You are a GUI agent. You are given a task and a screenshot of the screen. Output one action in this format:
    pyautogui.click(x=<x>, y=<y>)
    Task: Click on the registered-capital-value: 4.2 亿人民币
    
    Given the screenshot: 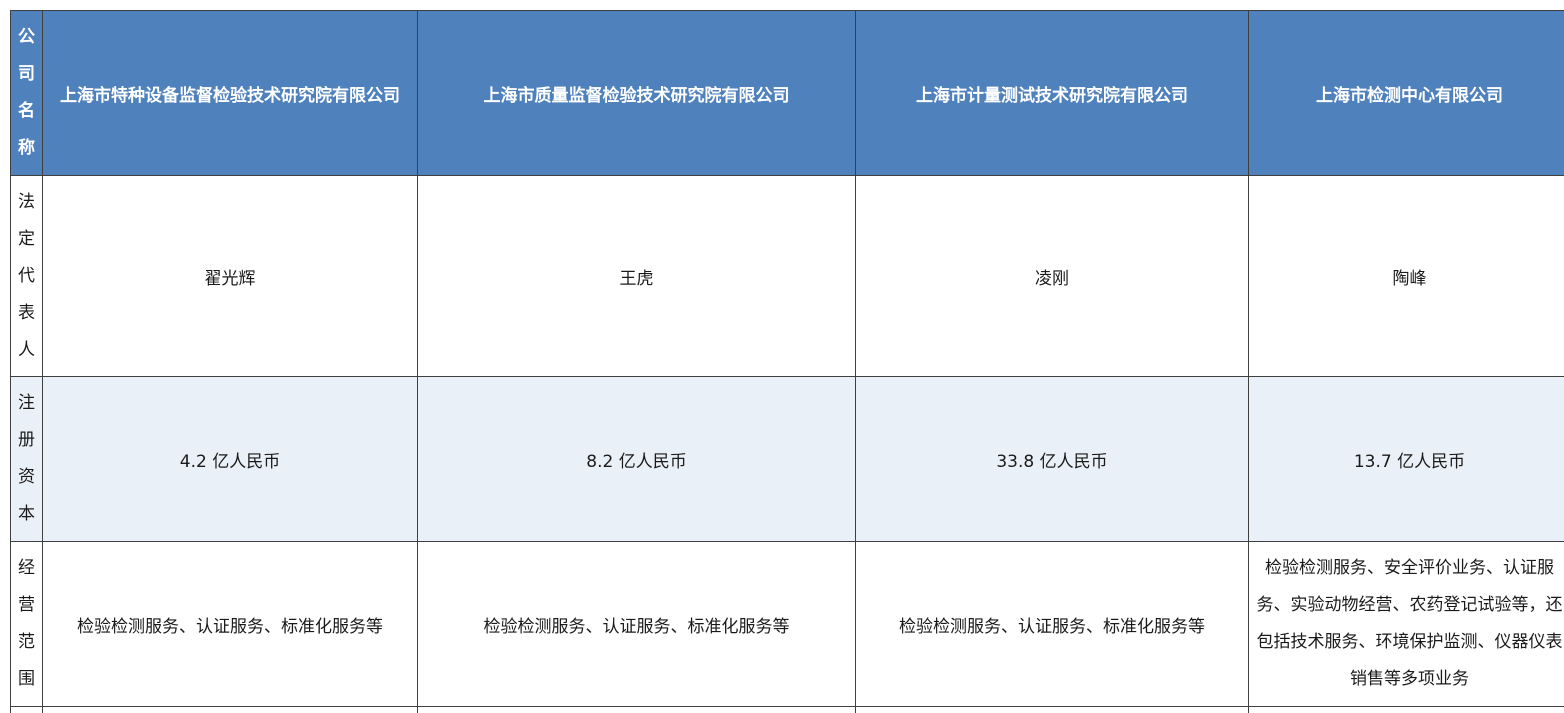 What is the action you would take?
    pyautogui.click(x=230, y=459)
    